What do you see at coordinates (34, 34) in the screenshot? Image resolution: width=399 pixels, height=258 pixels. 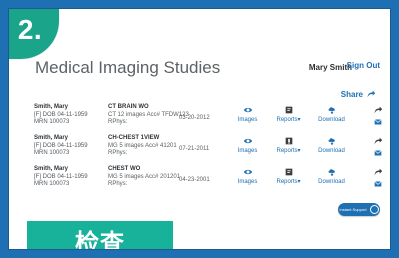 I see `step-badge: 2.` at bounding box center [34, 34].